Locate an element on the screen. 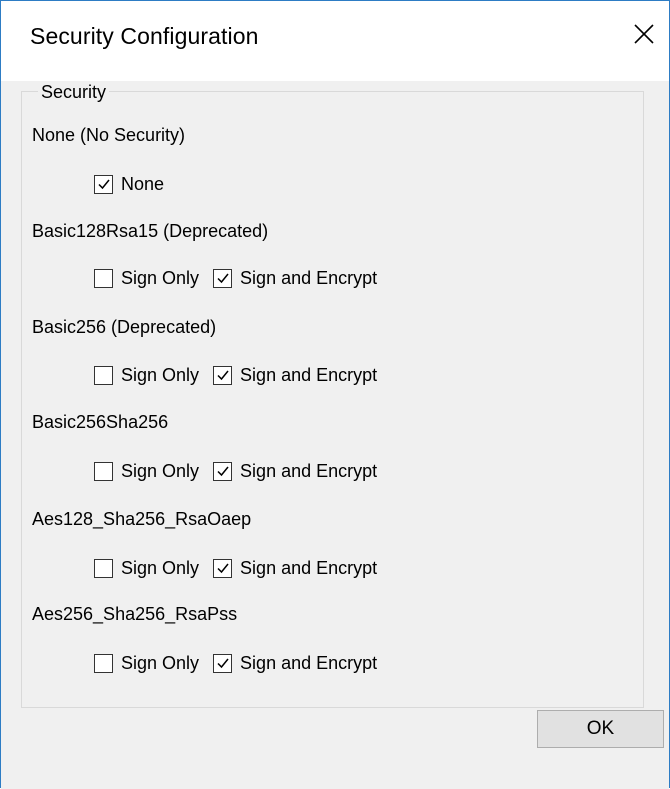  policy-options-none: None is located at coordinates (136, 184).